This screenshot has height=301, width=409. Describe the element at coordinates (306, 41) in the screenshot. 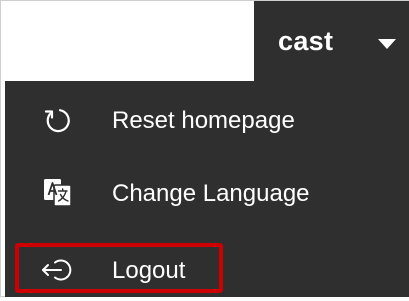

I see `username: cast` at that location.